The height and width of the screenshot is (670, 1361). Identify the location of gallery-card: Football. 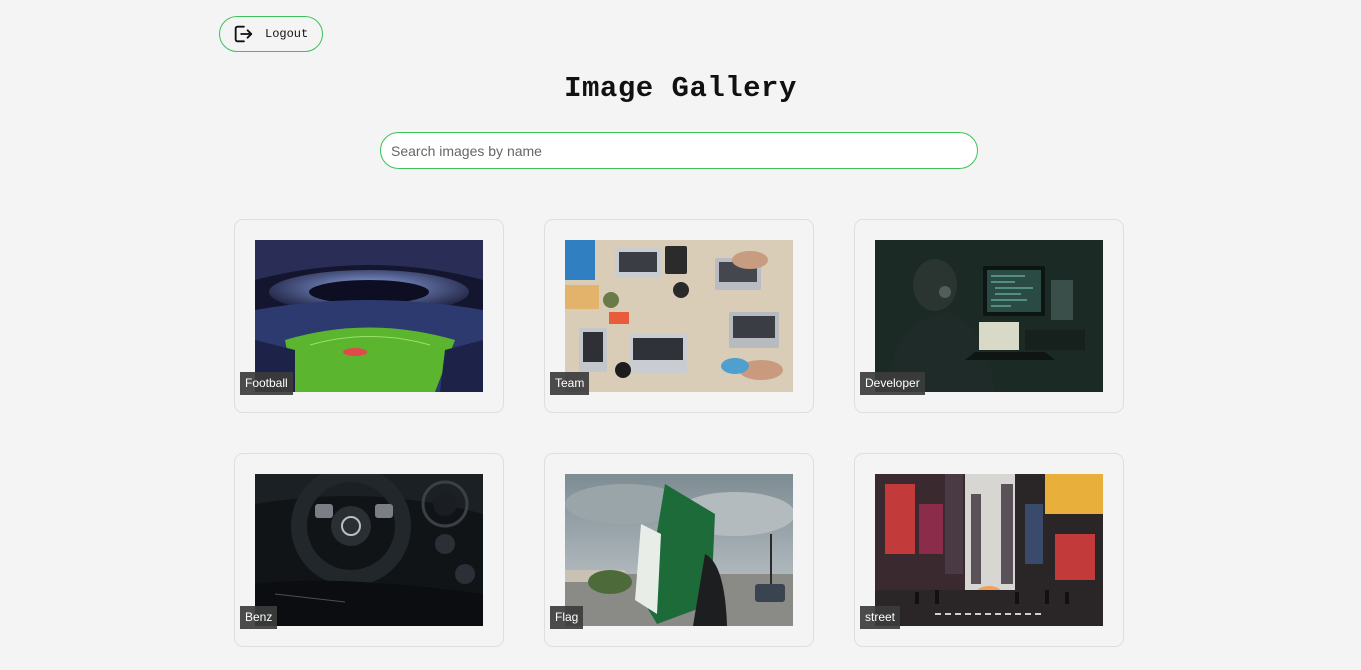
(369, 316).